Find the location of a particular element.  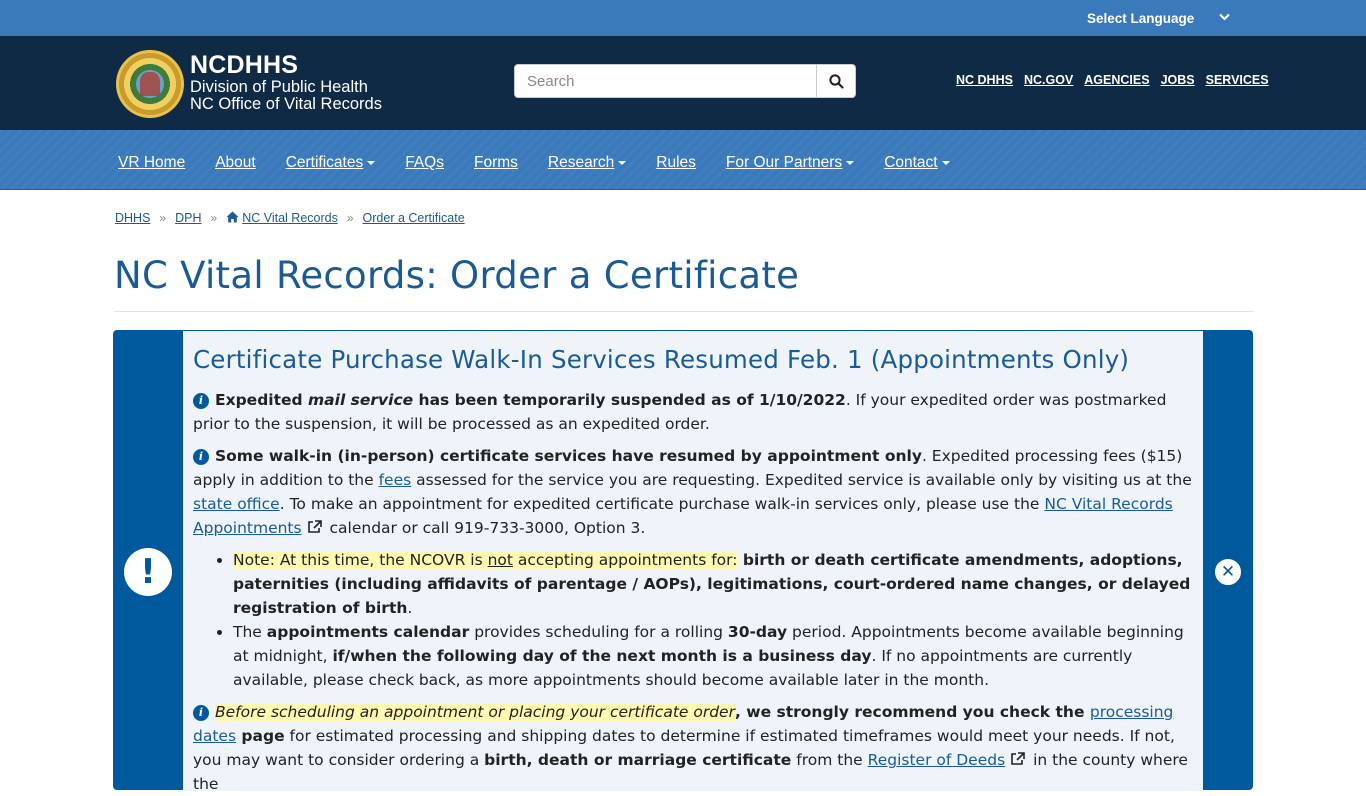

nav-item-faqs: FAQs is located at coordinates (424, 162).